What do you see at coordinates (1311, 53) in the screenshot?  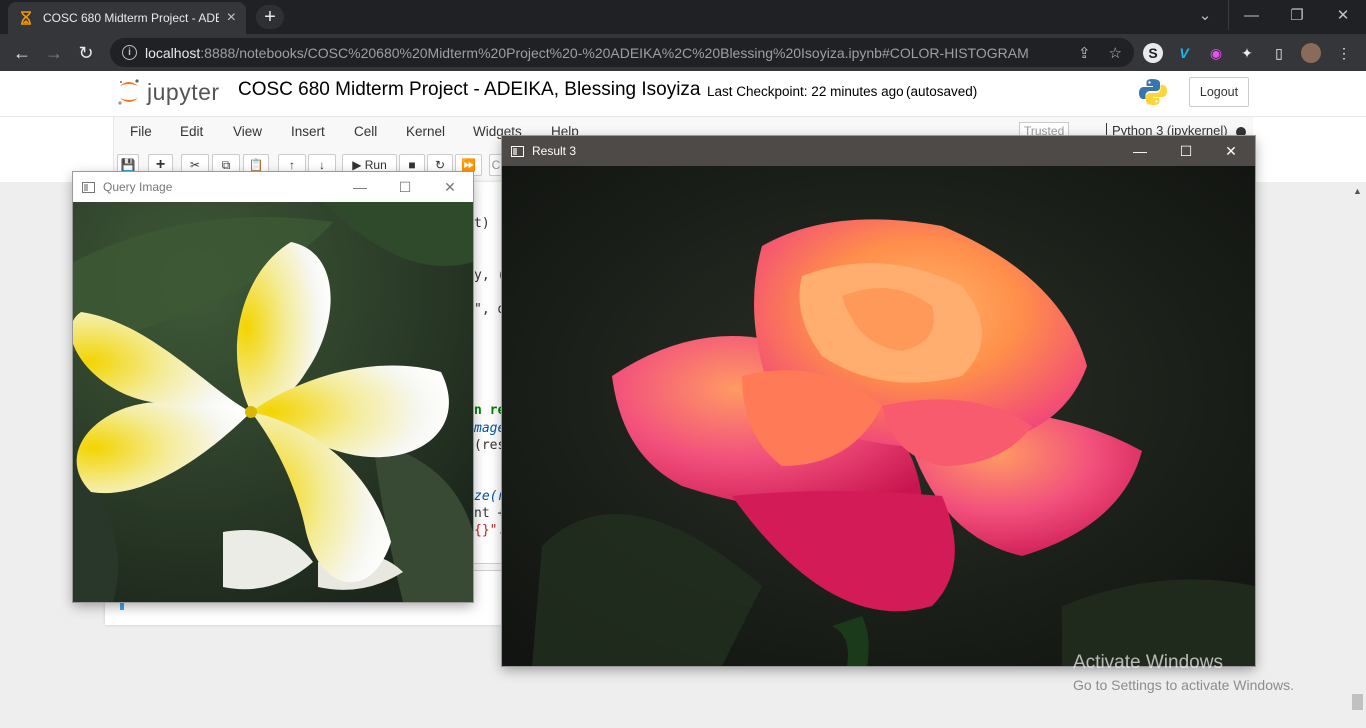 I see `profile-avatar` at bounding box center [1311, 53].